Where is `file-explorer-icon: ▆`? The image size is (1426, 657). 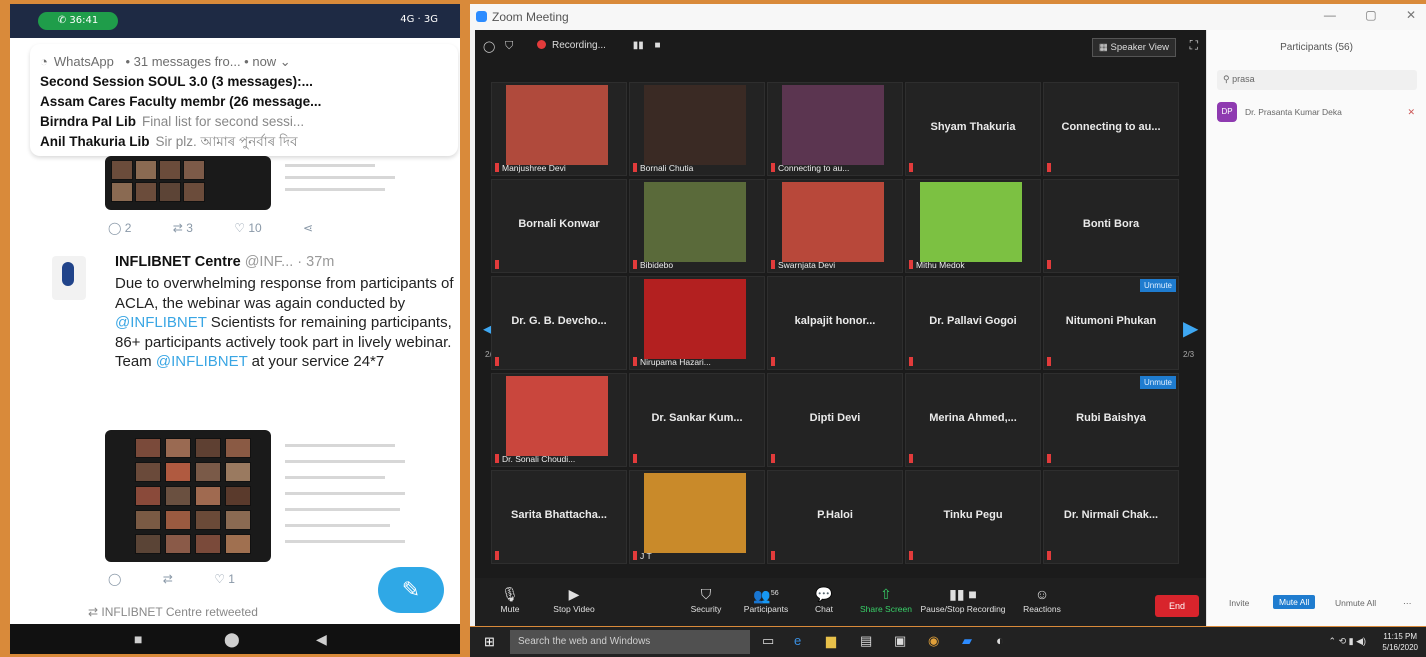
file-explorer-icon: ▆ is located at coordinates (831, 641).